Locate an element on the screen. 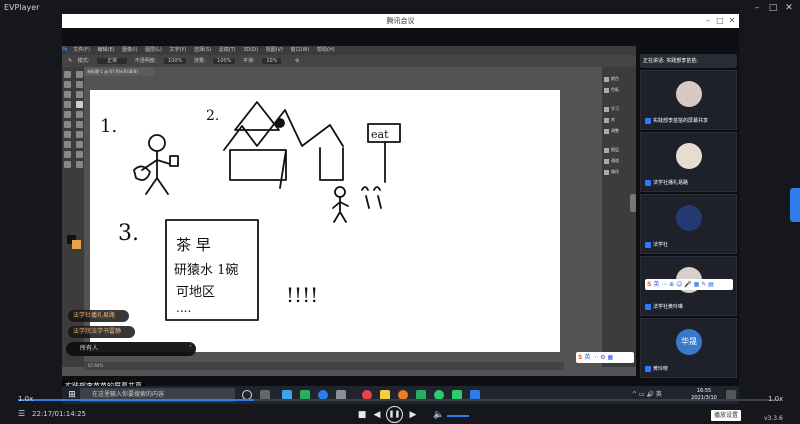 The image size is (800, 424). avatar: 华晟 is located at coordinates (689, 342).